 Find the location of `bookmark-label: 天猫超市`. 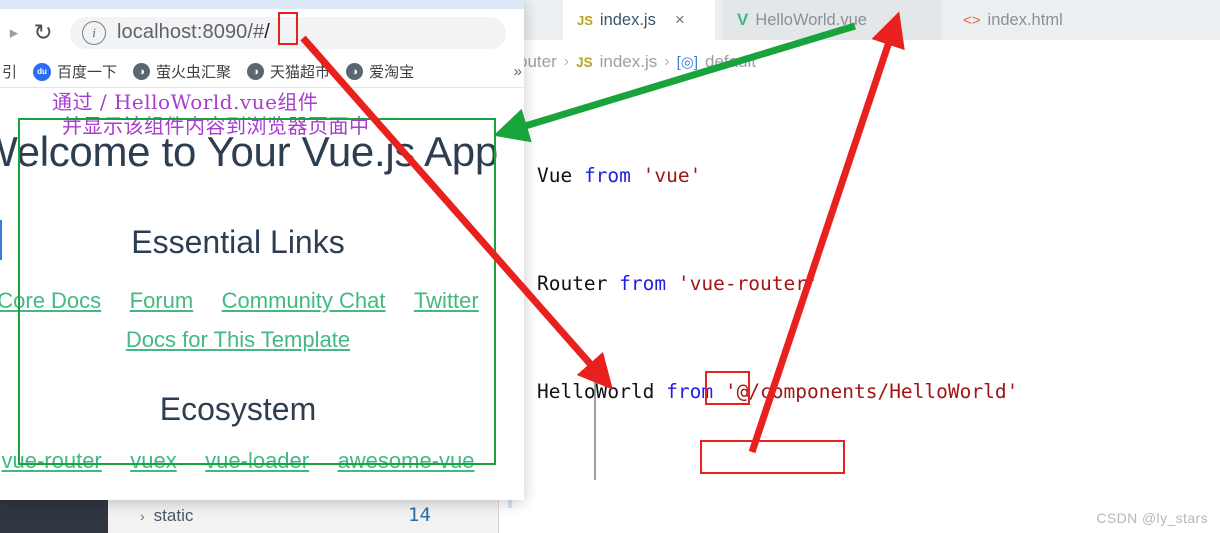

bookmark-label: 天猫超市 is located at coordinates (300, 72).